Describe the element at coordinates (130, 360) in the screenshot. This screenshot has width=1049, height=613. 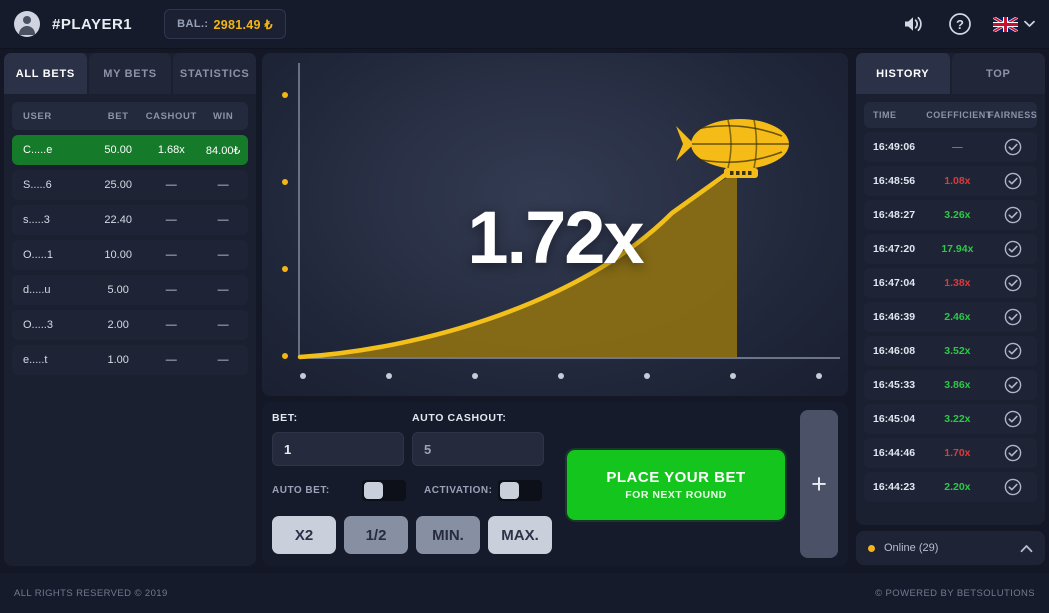
I see `table-row: e.....t 1.00 — —` at that location.